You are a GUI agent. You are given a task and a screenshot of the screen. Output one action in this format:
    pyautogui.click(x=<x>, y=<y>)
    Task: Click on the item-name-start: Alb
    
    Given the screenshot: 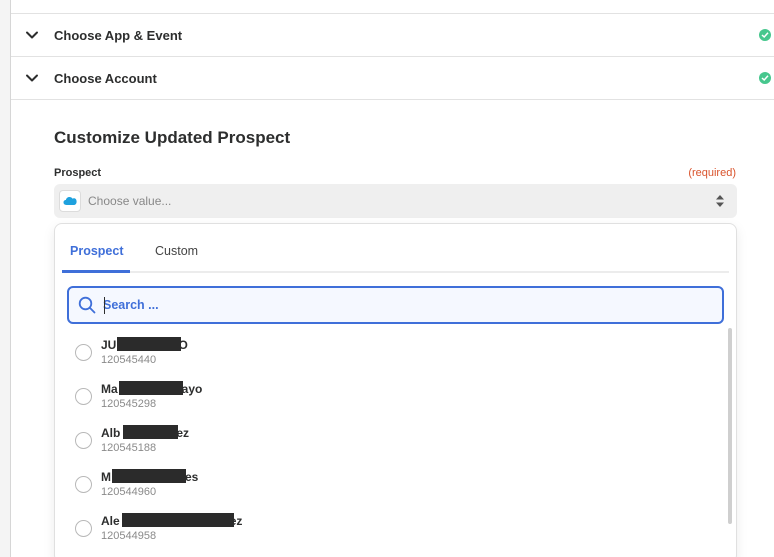 What is the action you would take?
    pyautogui.click(x=111, y=433)
    